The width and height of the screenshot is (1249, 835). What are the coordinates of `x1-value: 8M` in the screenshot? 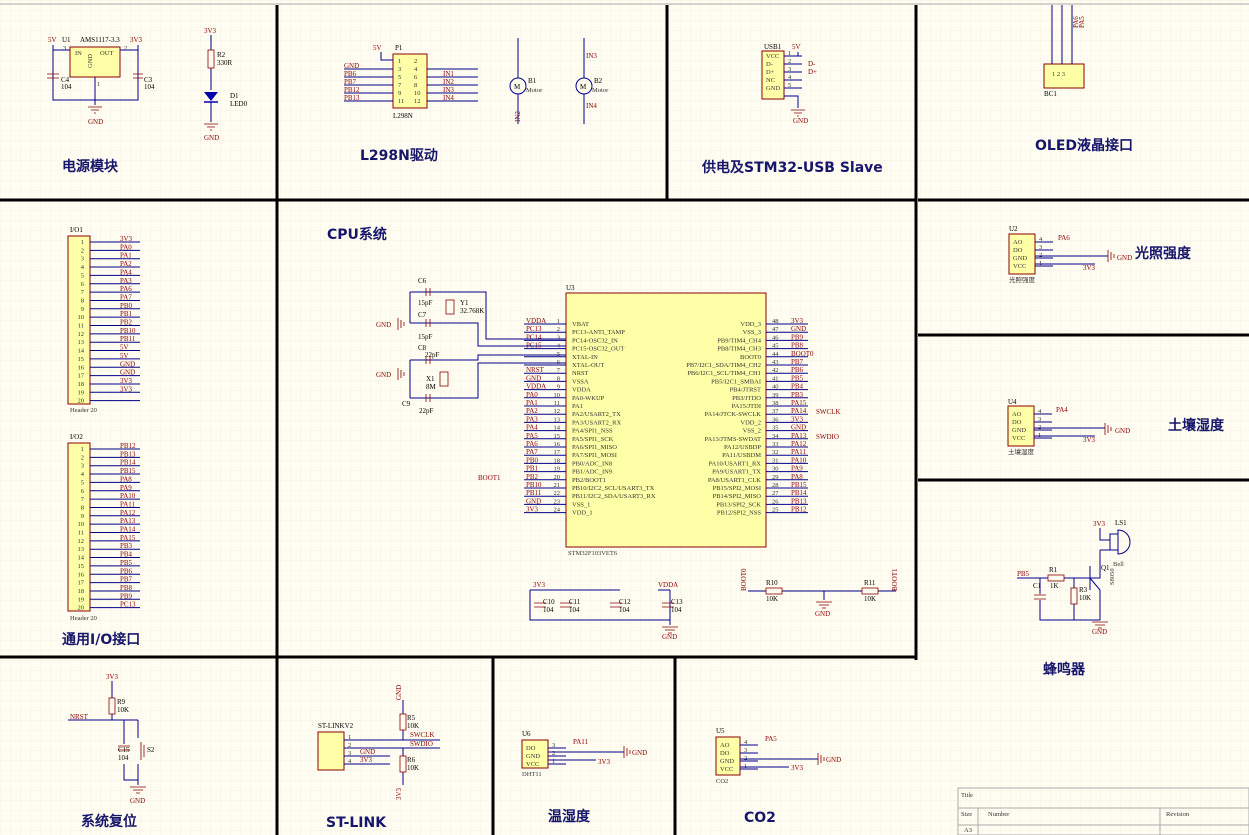 It's located at (431, 387).